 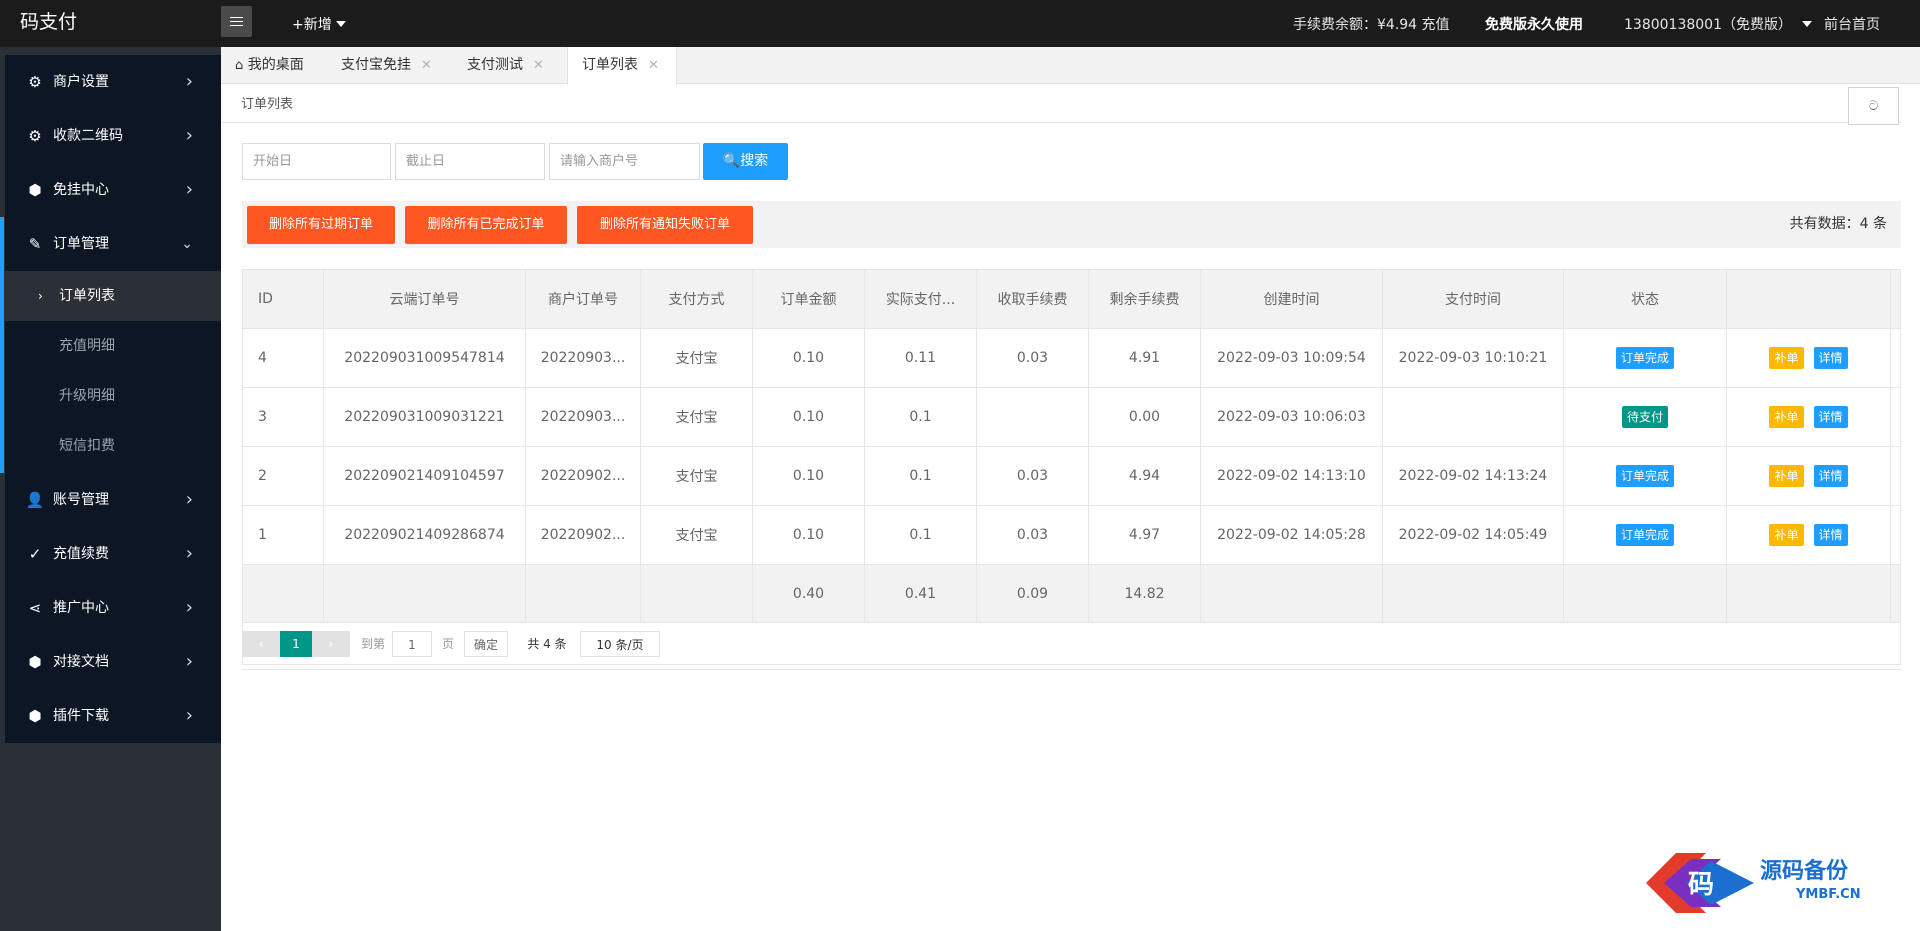 I want to click on tab-alipay-free: 支付宝免挂 ✕, so click(x=387, y=65).